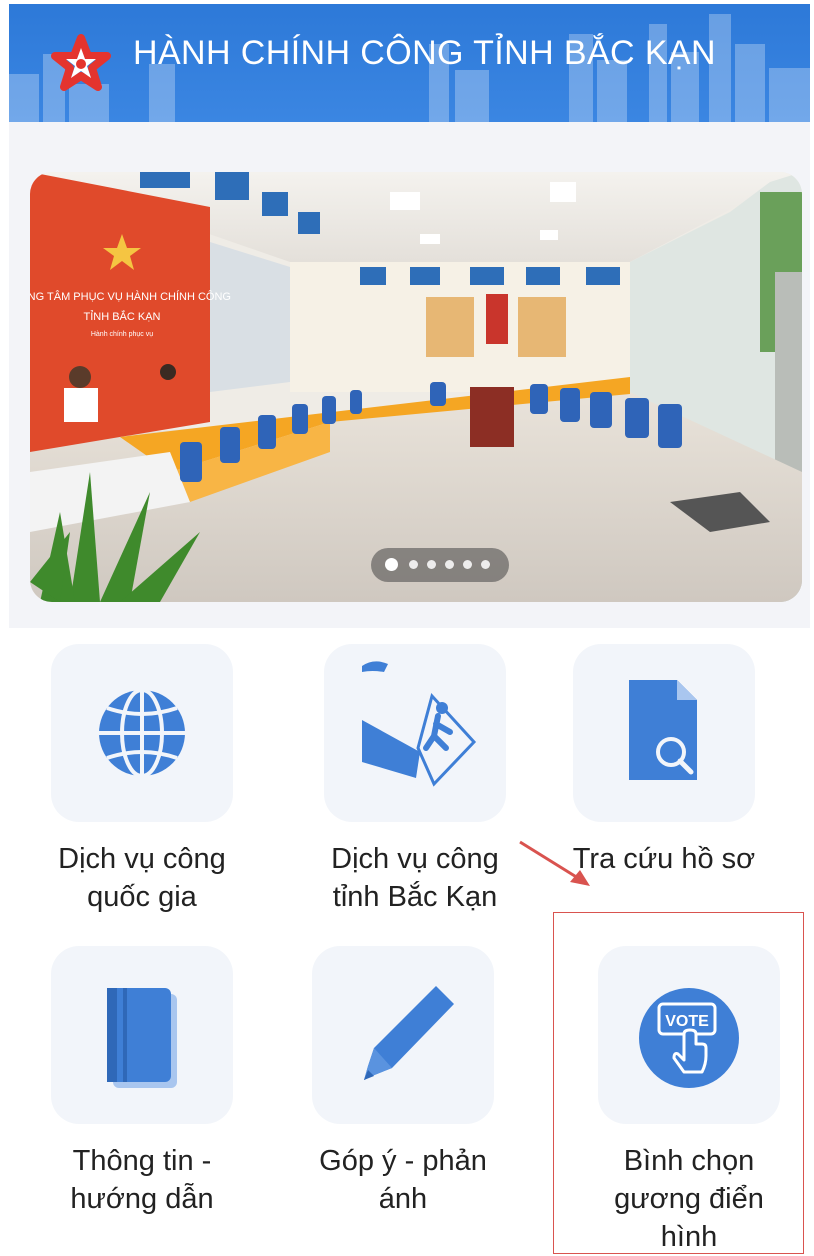 The image size is (814, 1256). I want to click on banner-sign-line2: TỈNH BẮC KẠN, so click(121, 316).